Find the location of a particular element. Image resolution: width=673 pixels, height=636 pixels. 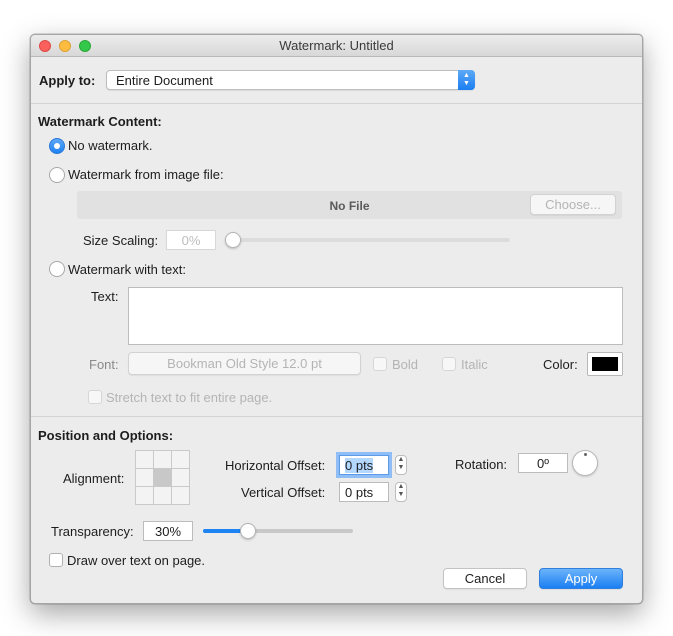

apply-to-popup: Entire Document ▲ ▼ is located at coordinates (290, 80).